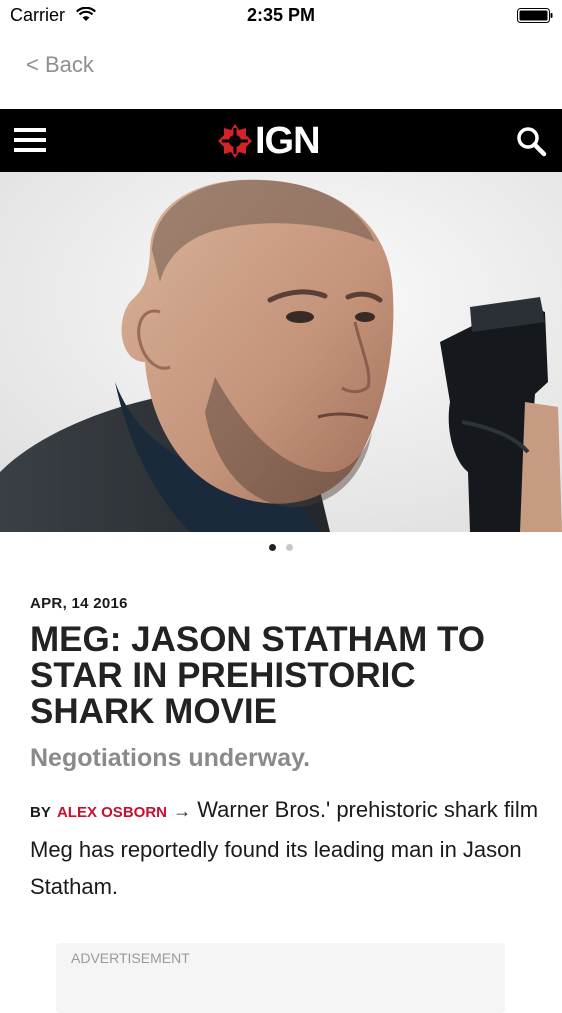 The image size is (562, 1013). I want to click on article-subtitle: Negotiations underway., so click(170, 758).